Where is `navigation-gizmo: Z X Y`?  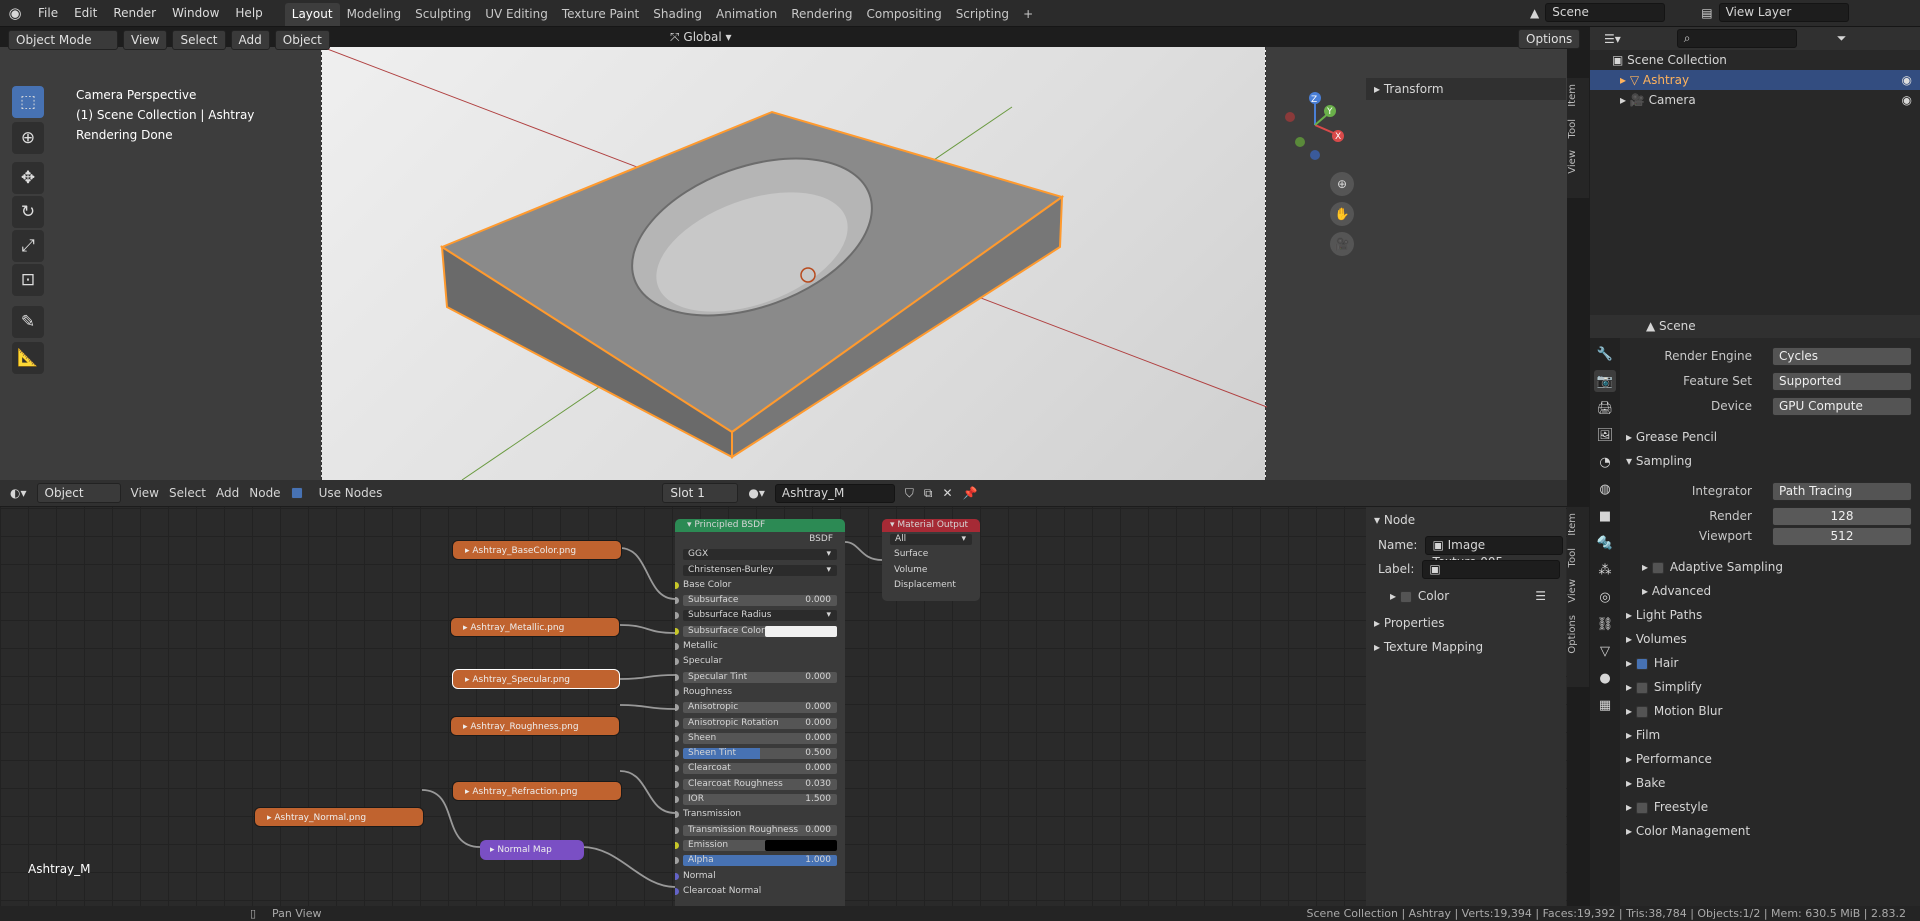 navigation-gizmo: Z X Y is located at coordinates (1315, 125).